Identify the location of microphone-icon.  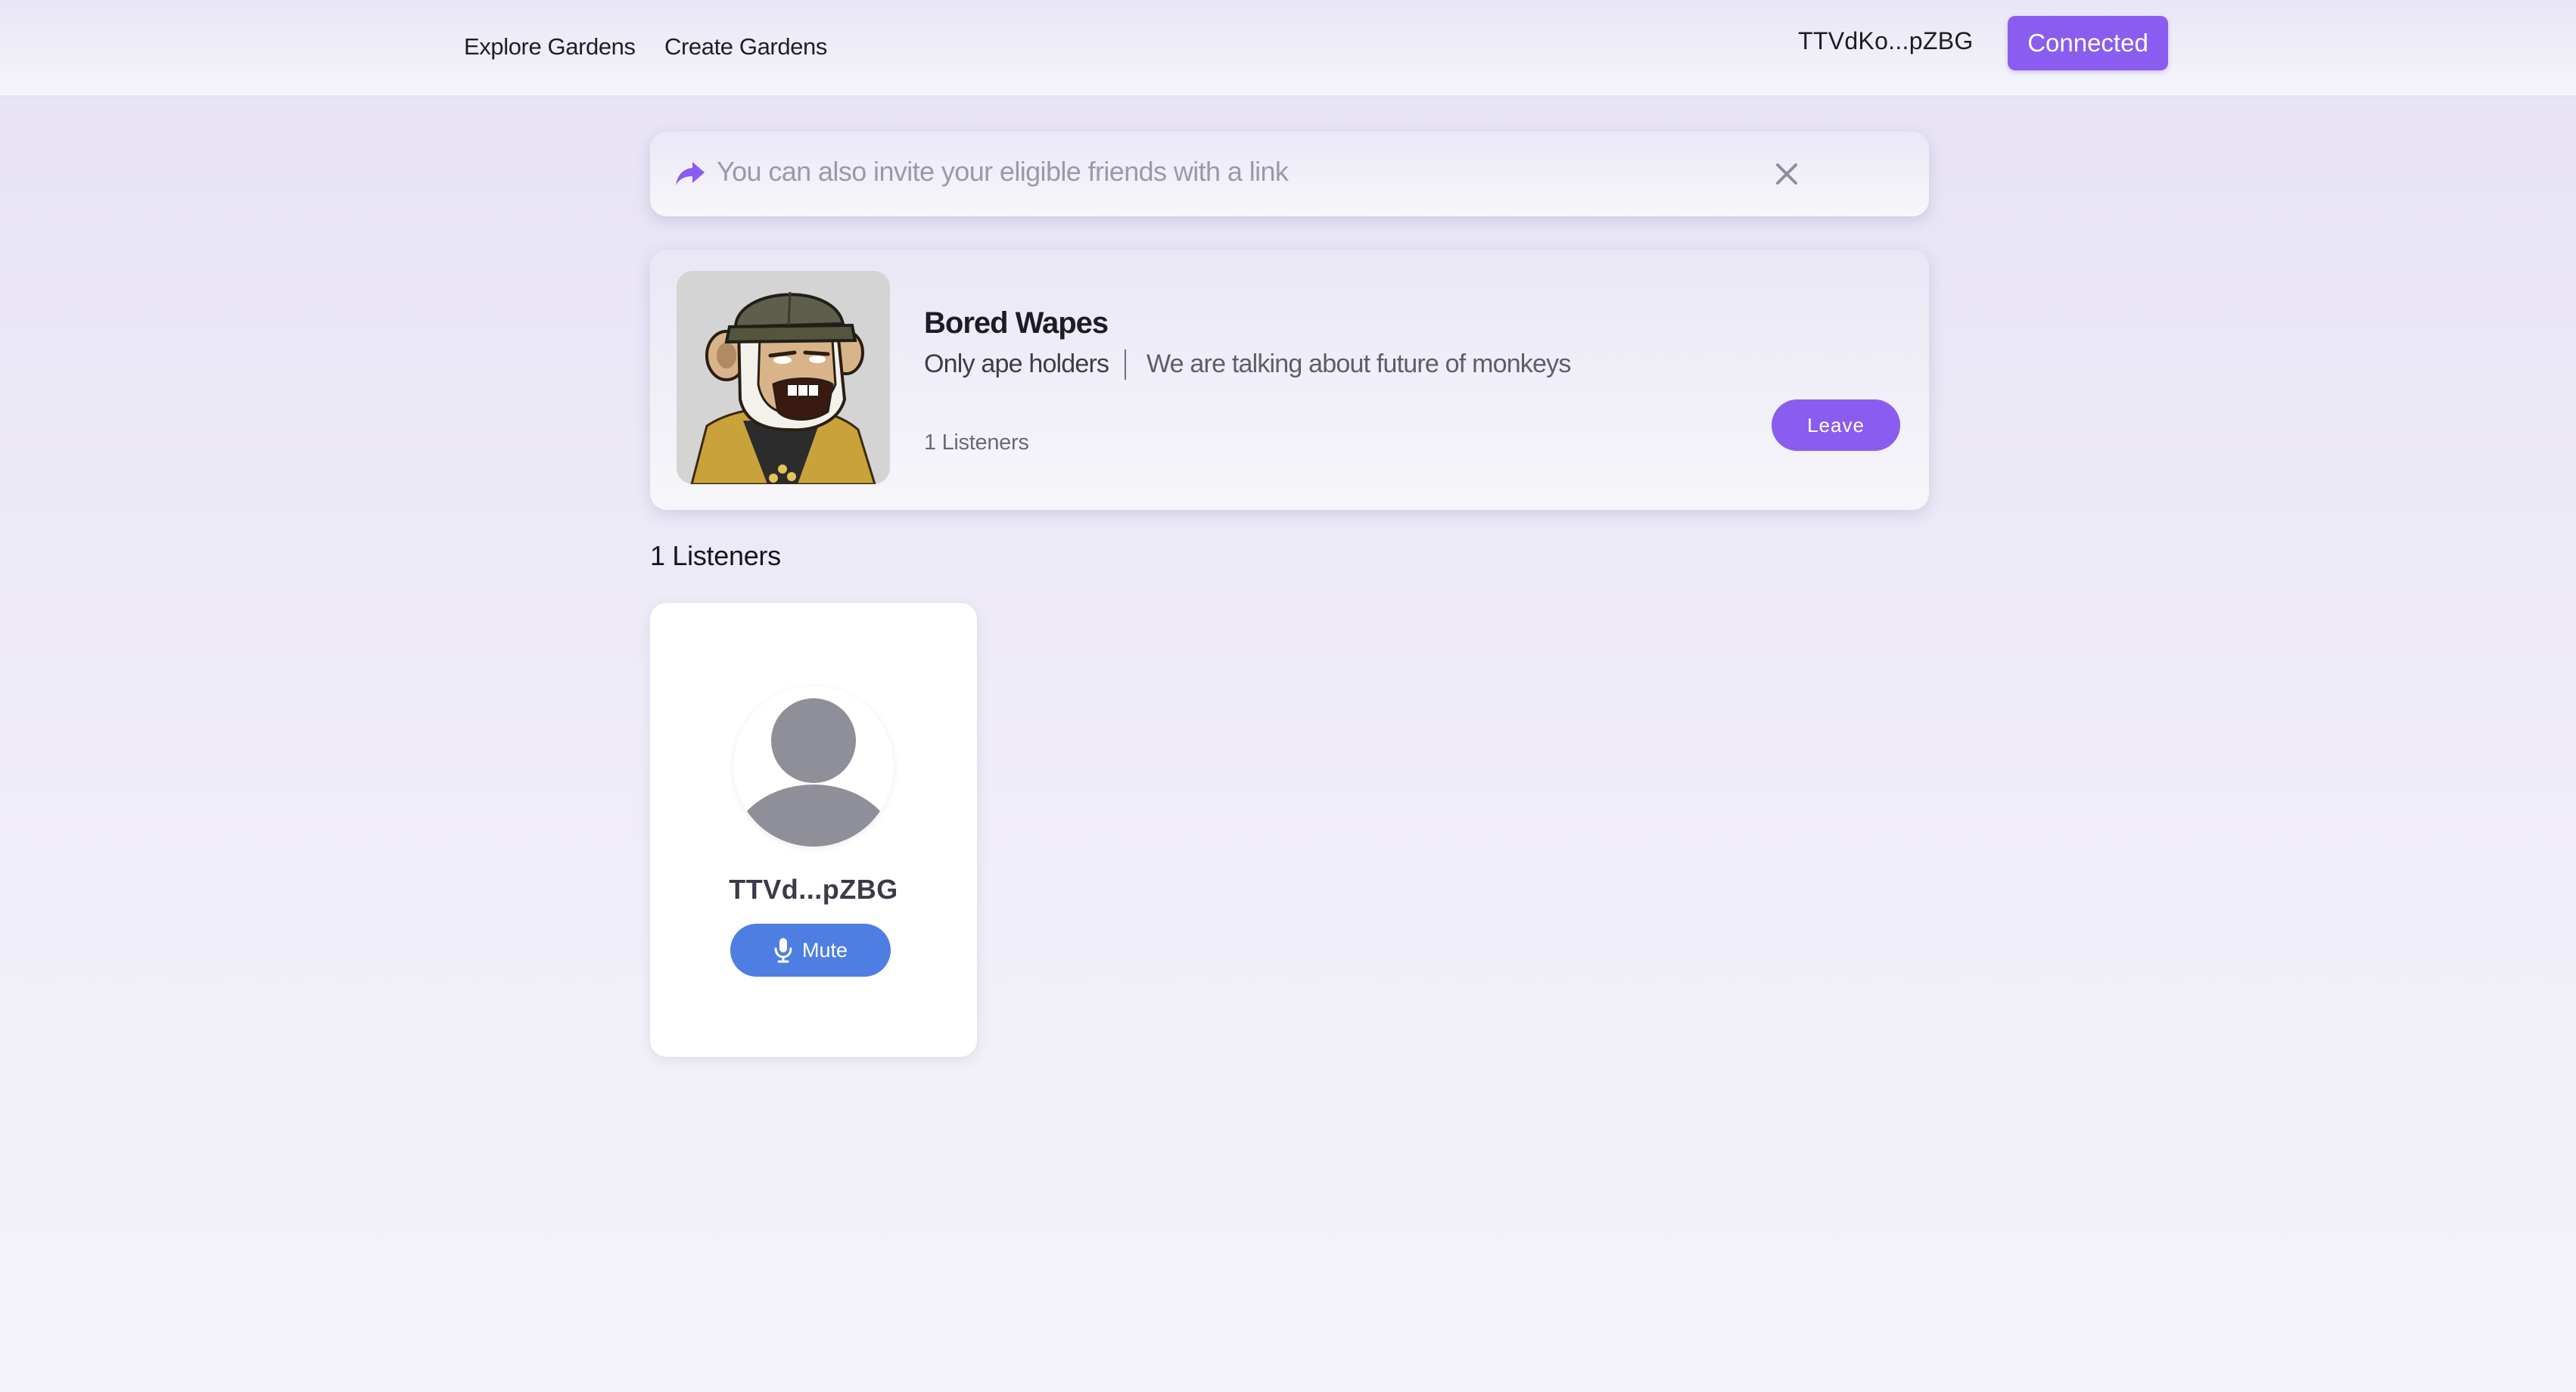
(783, 950).